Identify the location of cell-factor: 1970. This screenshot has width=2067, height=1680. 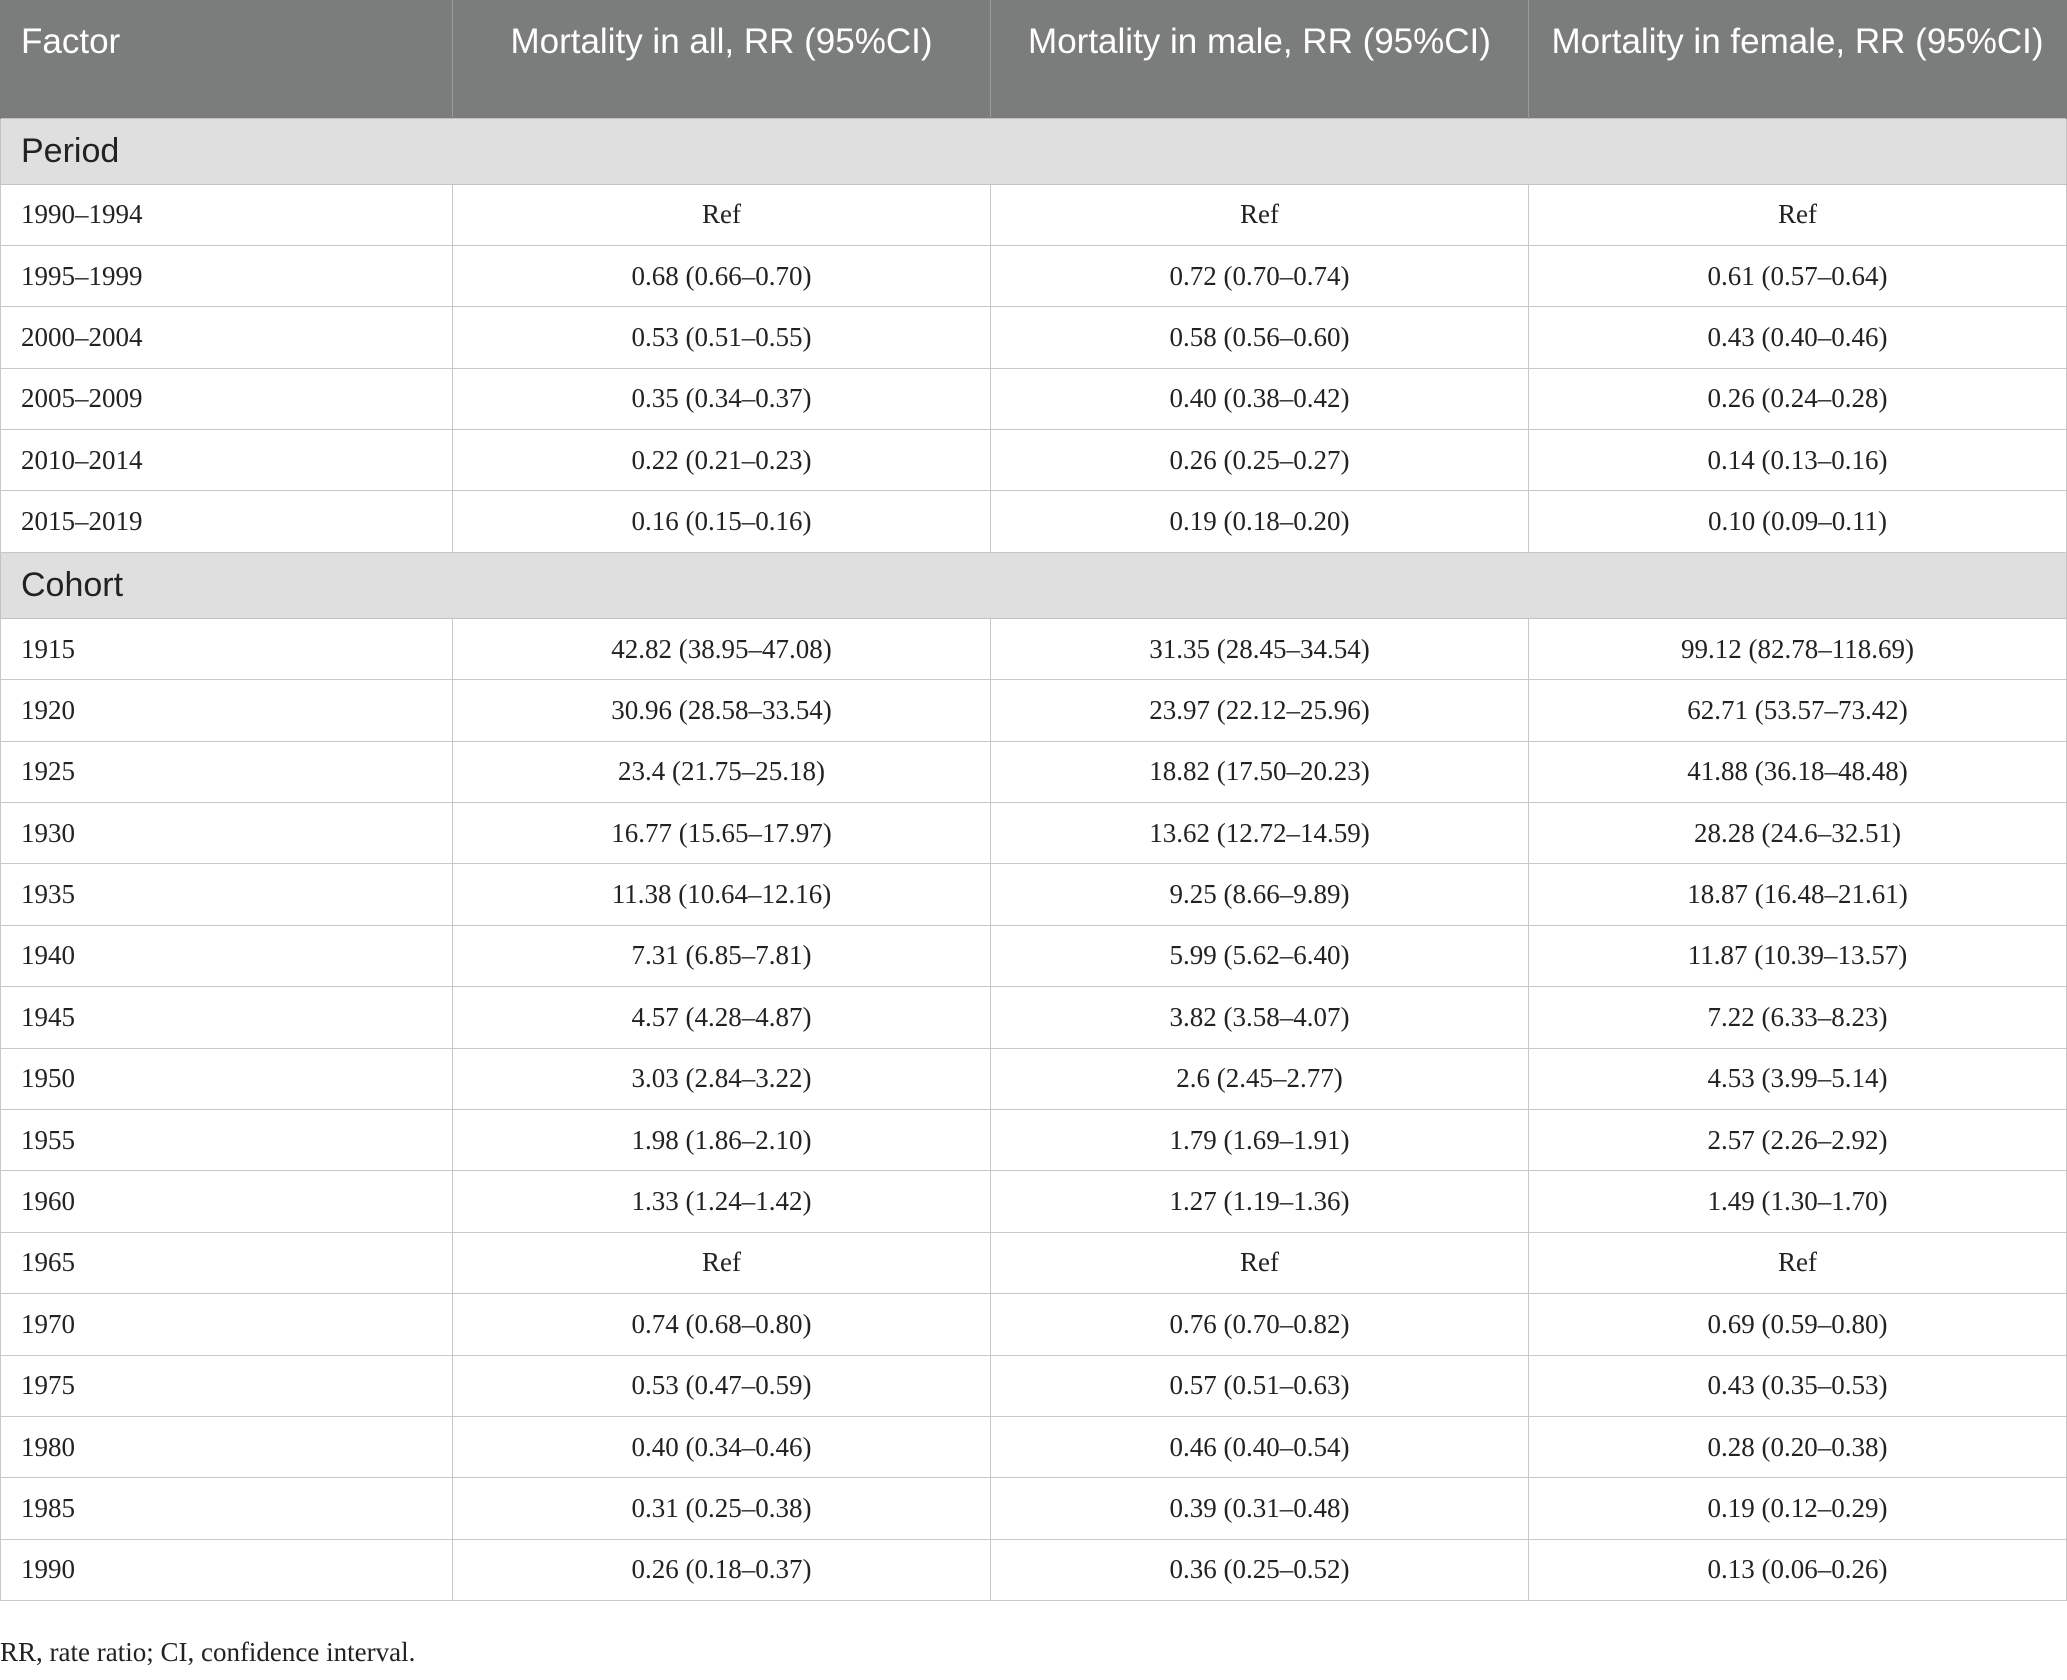
(226, 1324).